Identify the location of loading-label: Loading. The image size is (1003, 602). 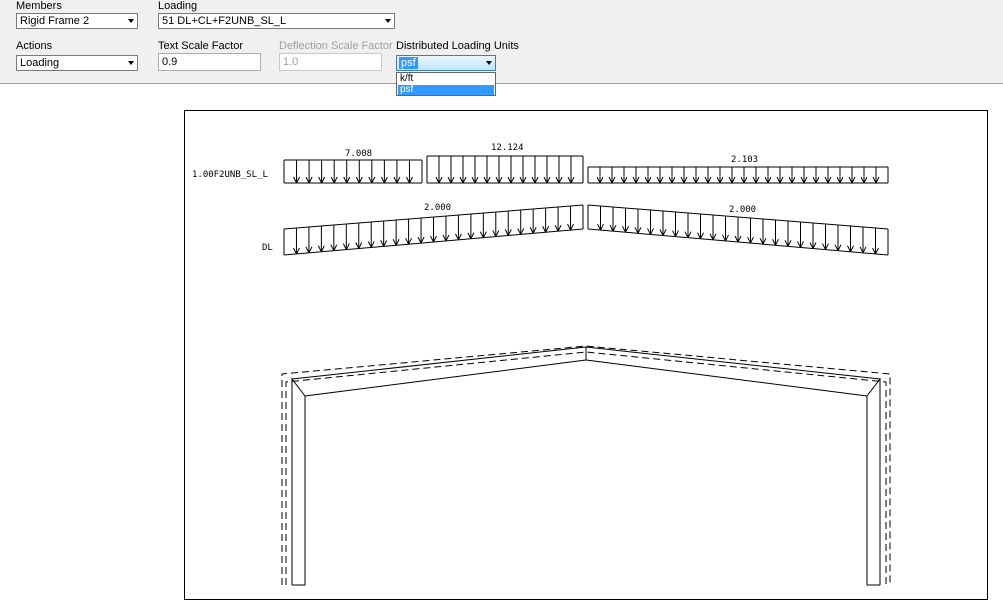
(178, 6).